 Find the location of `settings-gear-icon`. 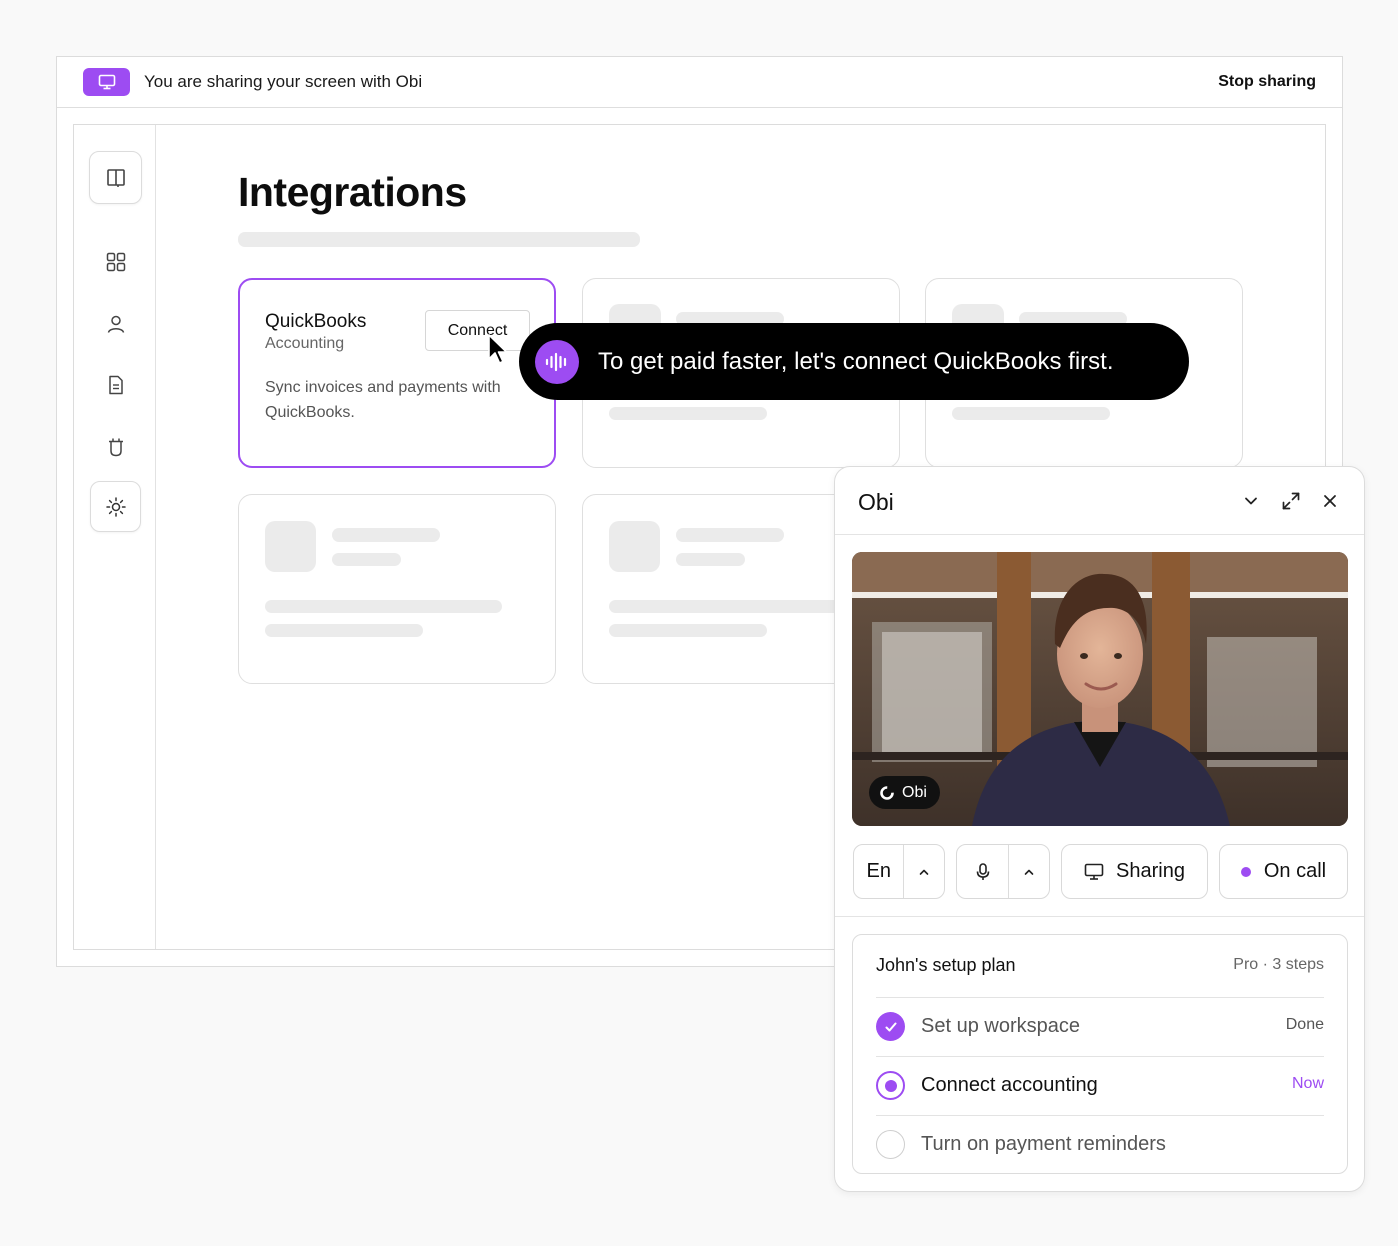

settings-gear-icon is located at coordinates (115, 506).